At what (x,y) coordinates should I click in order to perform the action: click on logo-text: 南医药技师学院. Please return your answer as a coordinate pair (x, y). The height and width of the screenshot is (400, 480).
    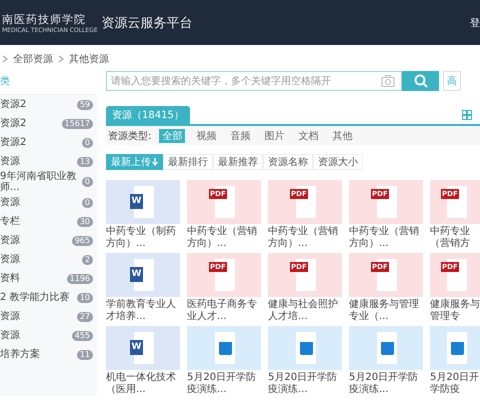
    Looking at the image, I should click on (44, 19).